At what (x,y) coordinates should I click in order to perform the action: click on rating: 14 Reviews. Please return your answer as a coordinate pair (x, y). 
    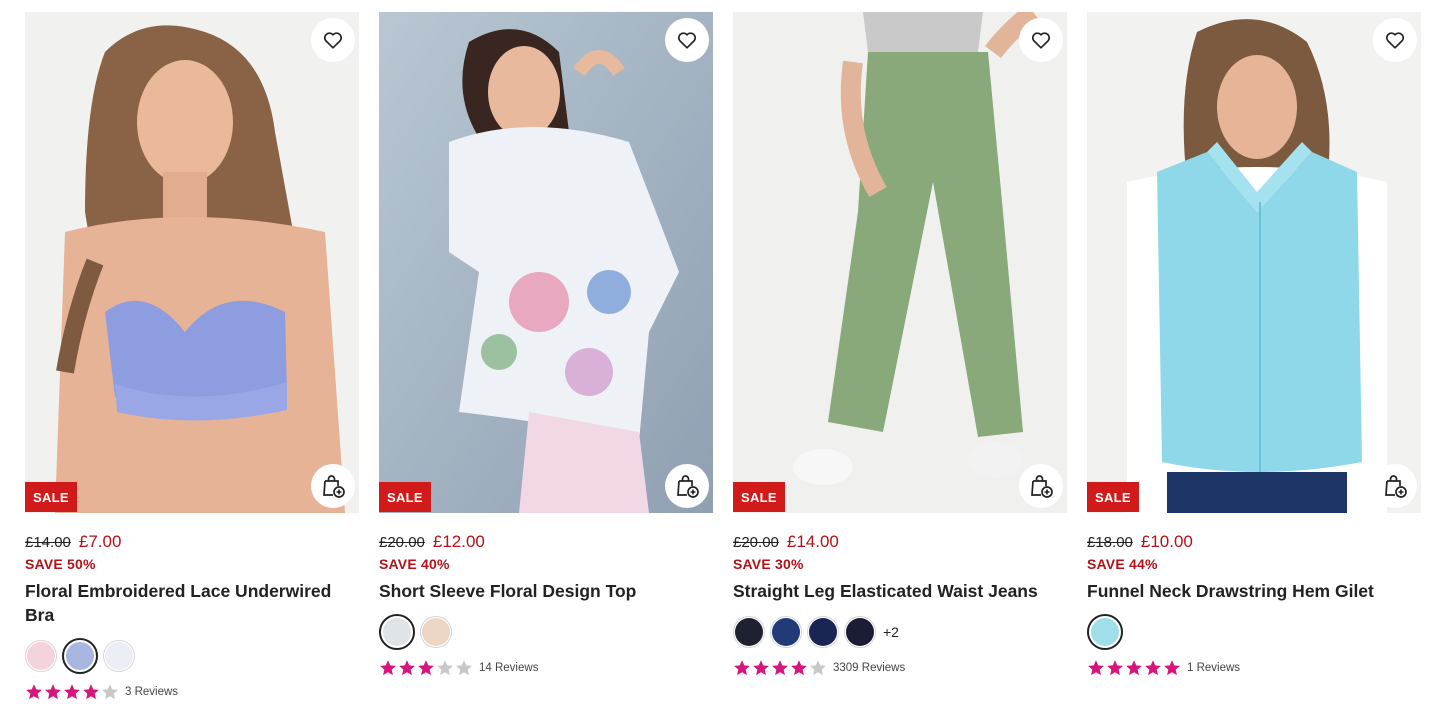
    Looking at the image, I should click on (546, 668).